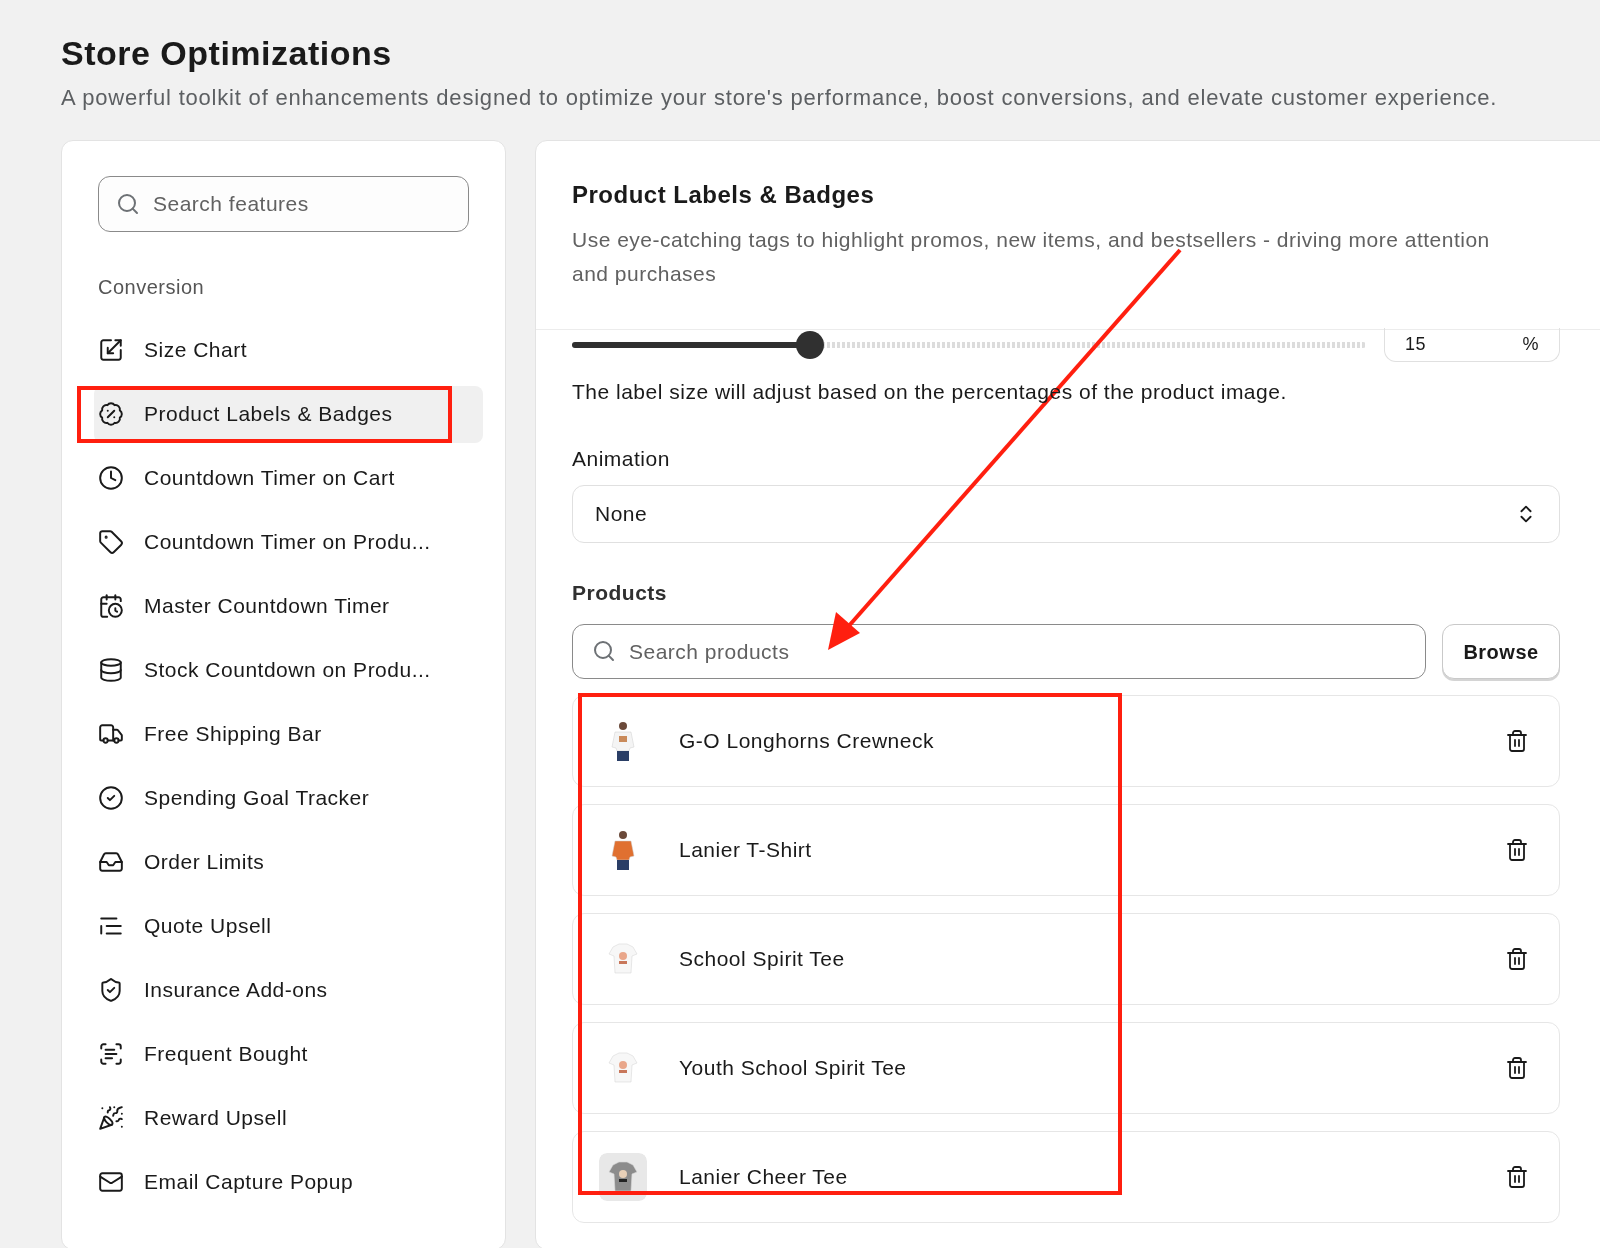  I want to click on product-name: G-O Longhorns Crewneck, so click(807, 741).